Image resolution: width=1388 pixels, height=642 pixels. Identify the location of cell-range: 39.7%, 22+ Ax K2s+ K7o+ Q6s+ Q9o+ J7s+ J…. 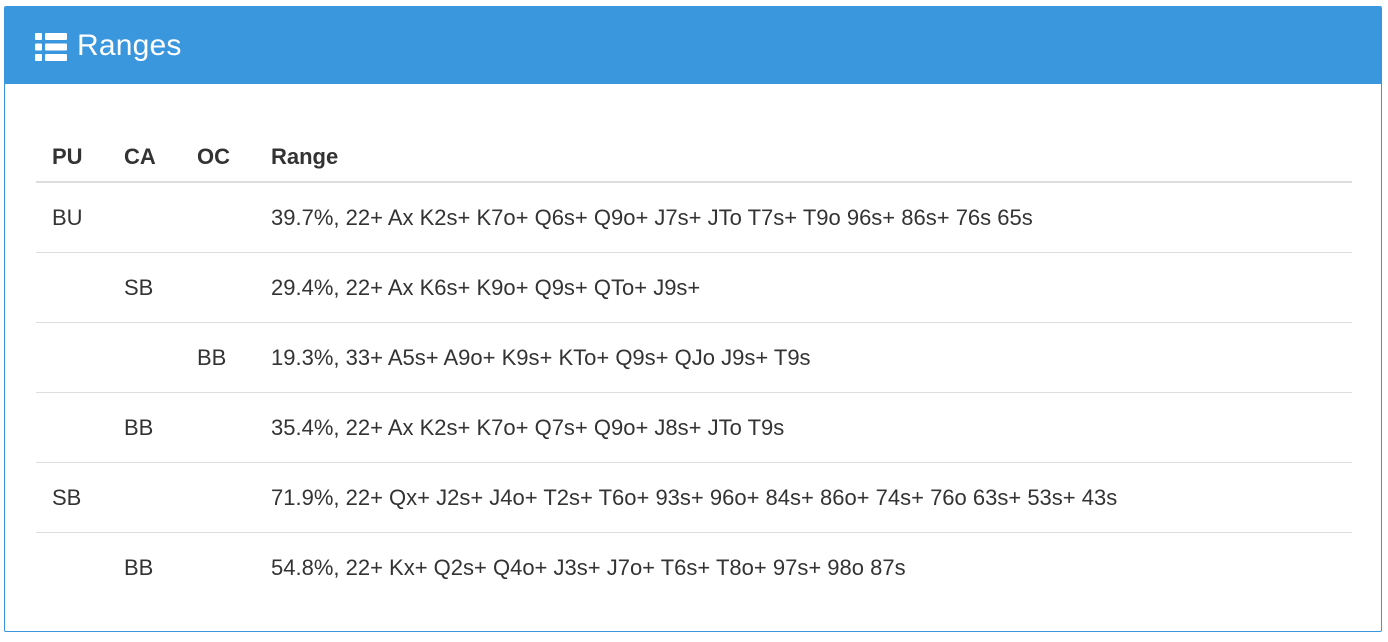
(803, 217).